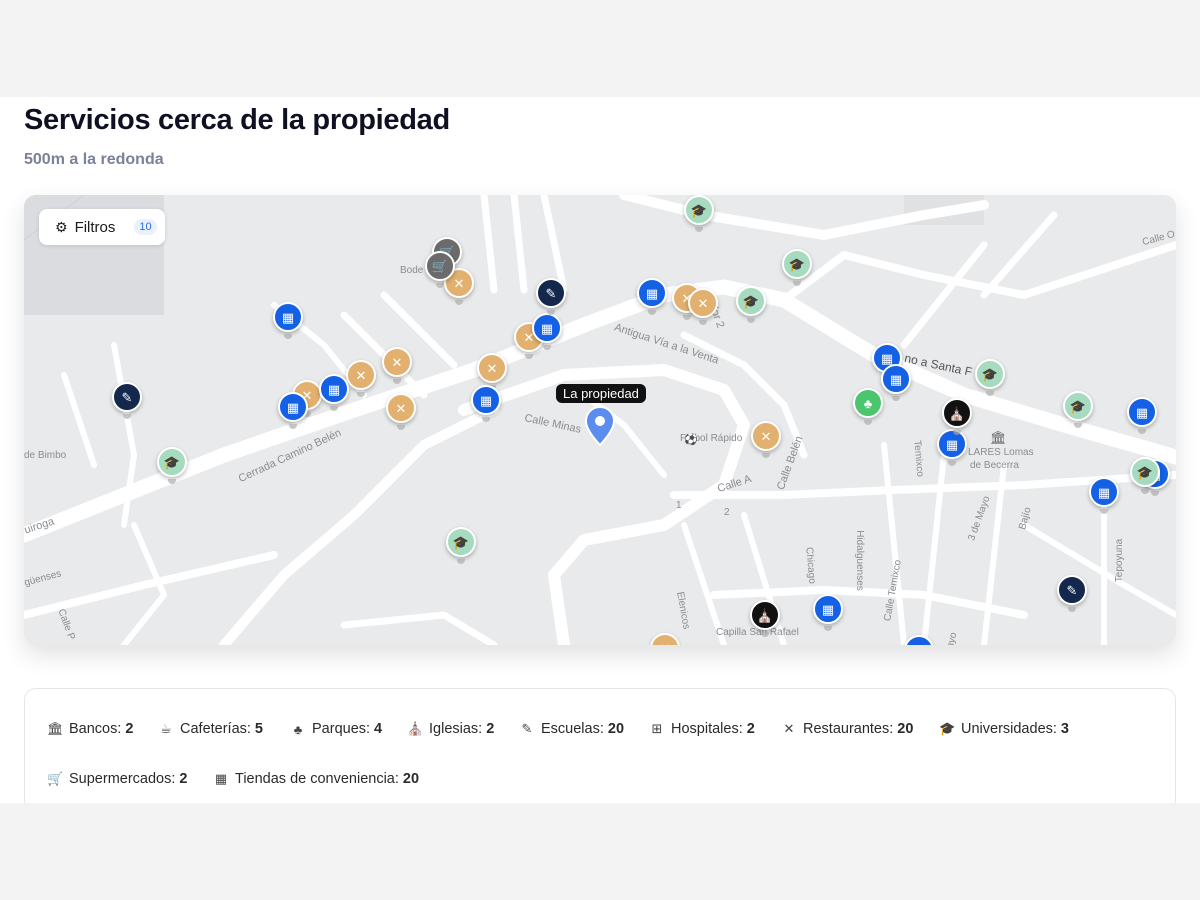  I want to click on stat-hospitales: ⊞ Hospitales: 2, so click(702, 729).